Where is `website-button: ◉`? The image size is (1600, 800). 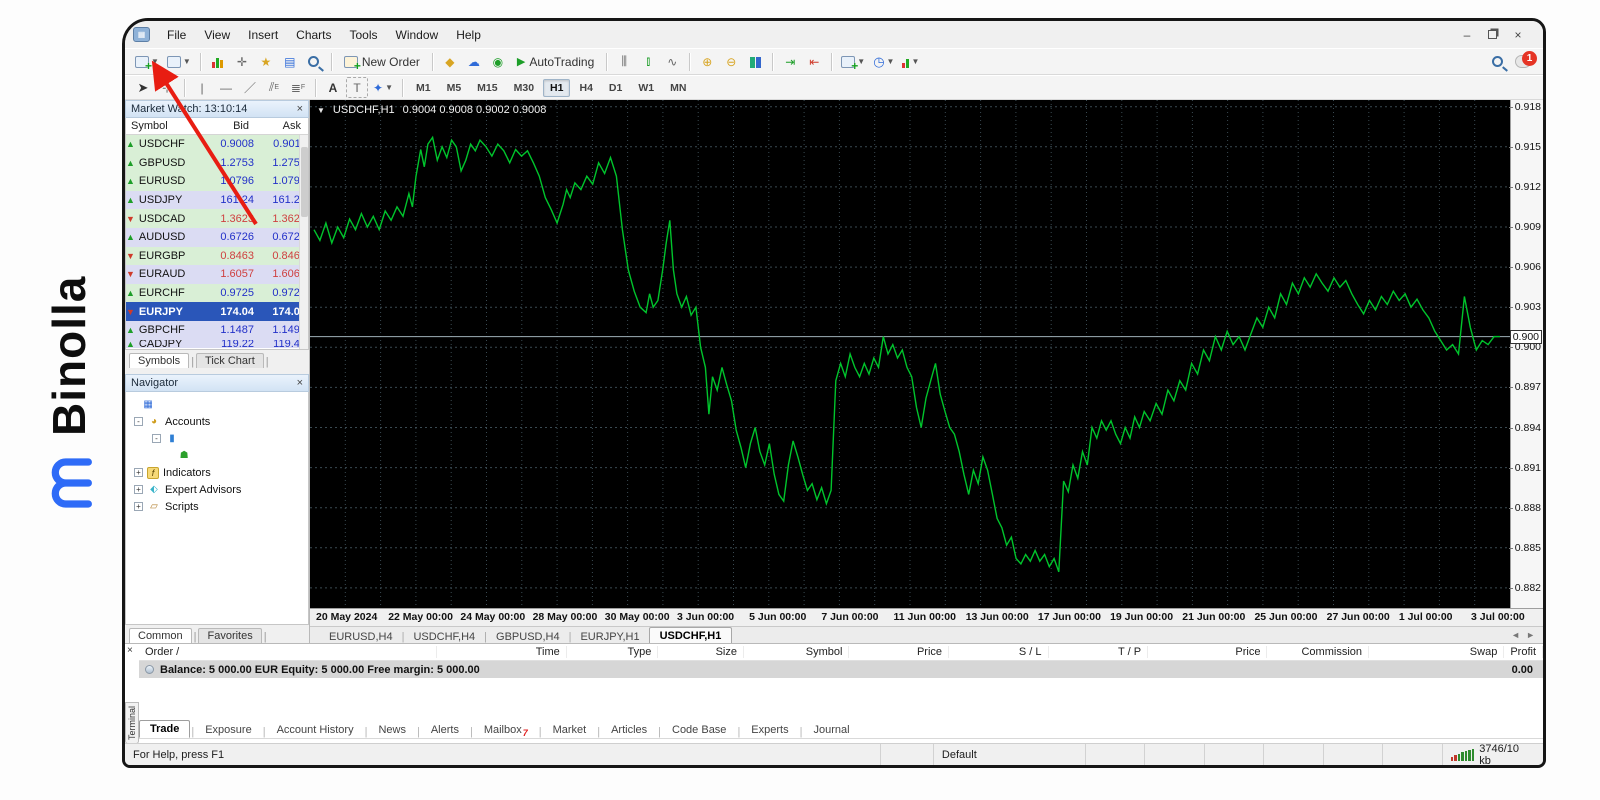
website-button: ◉ is located at coordinates (498, 61).